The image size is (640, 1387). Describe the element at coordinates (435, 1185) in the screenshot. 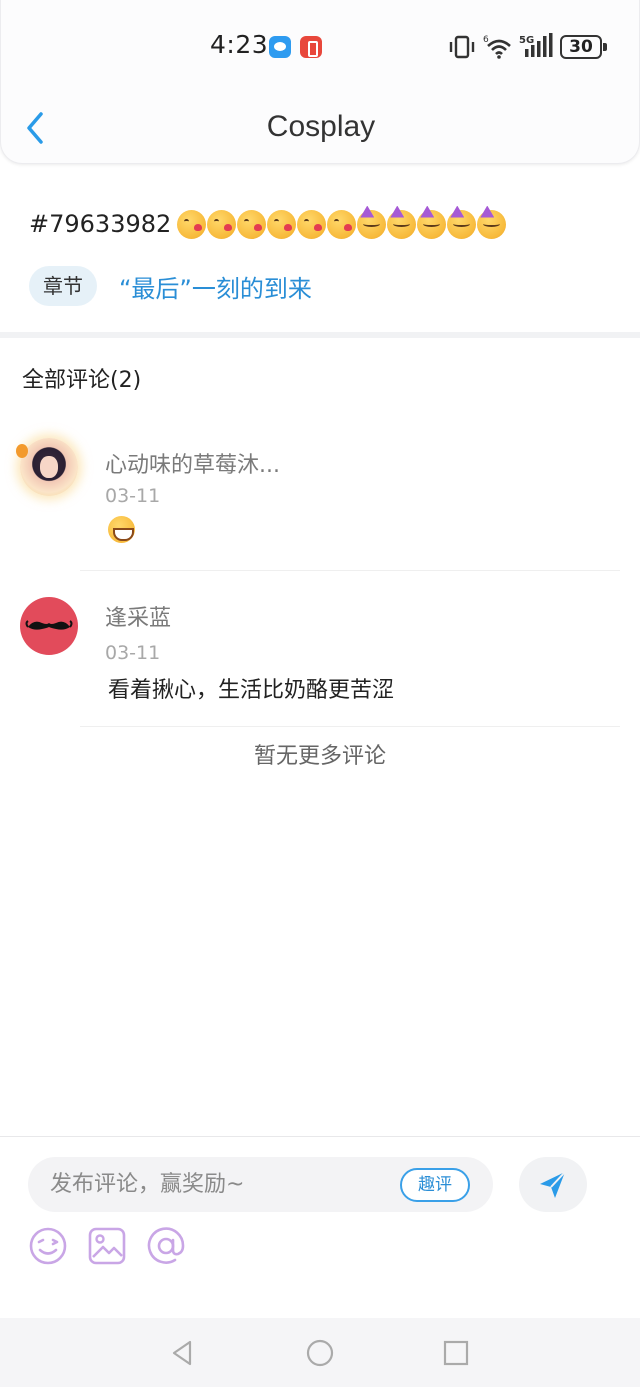

I see `quping-button: 趣评` at that location.